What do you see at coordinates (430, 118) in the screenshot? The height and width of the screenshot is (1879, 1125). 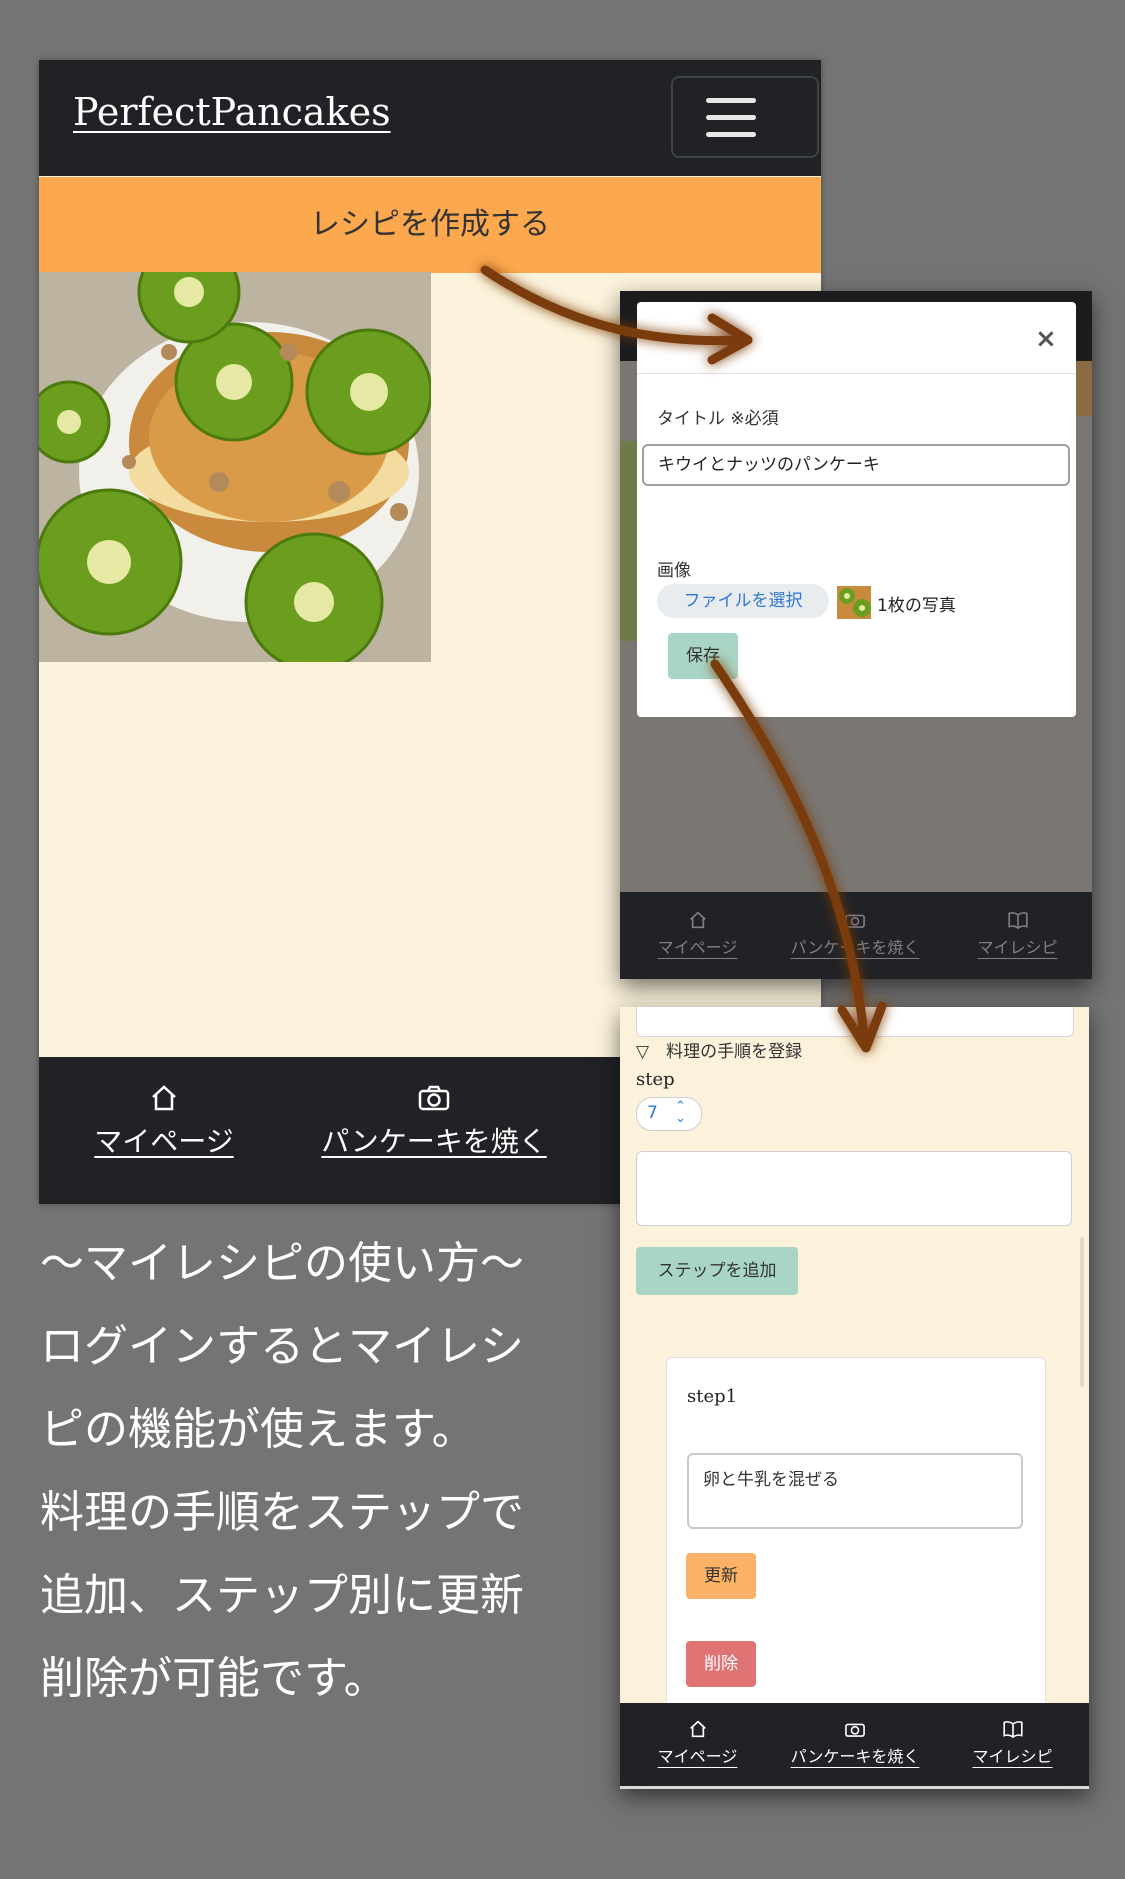 I see `top-navbar: PerfectPancakes` at bounding box center [430, 118].